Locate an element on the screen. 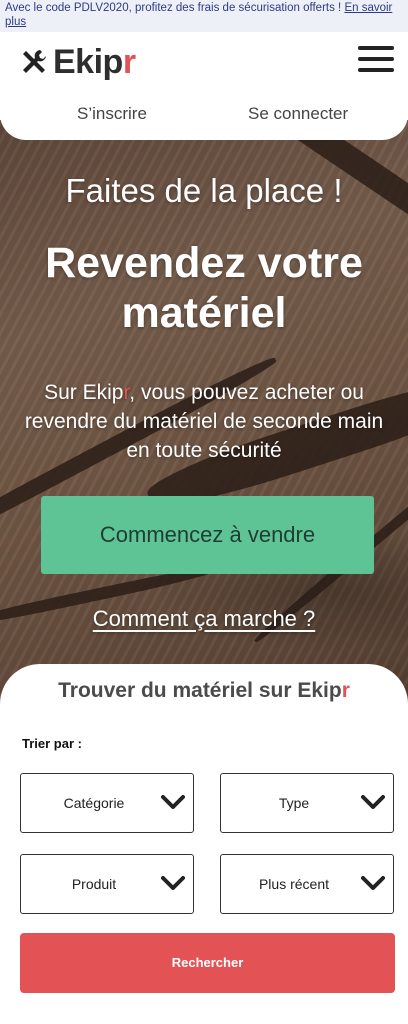 This screenshot has width=408, height=1024. category-select: Catégorie is located at coordinates (107, 803).